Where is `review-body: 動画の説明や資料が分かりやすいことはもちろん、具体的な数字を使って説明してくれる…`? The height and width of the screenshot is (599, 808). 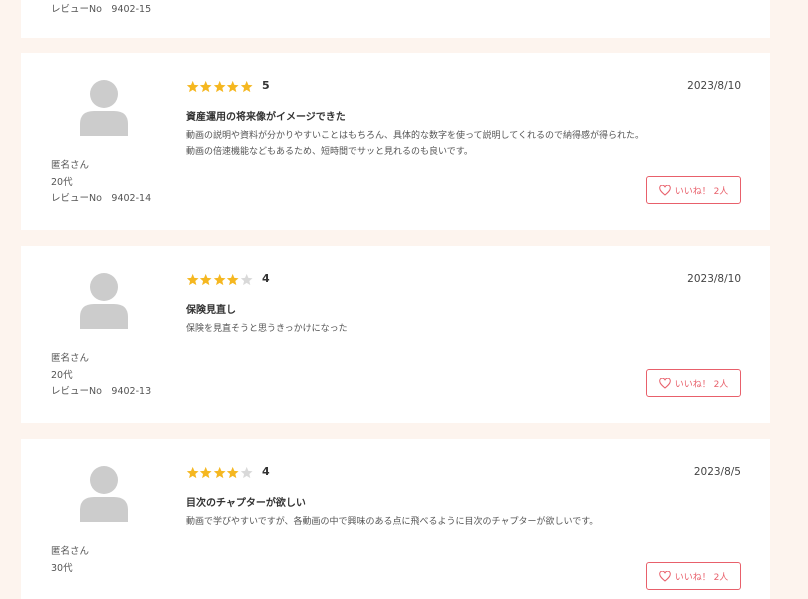 review-body: 動画の説明や資料が分かりやすいことはもちろん、具体的な数字を使って説明してくれる… is located at coordinates (415, 144).